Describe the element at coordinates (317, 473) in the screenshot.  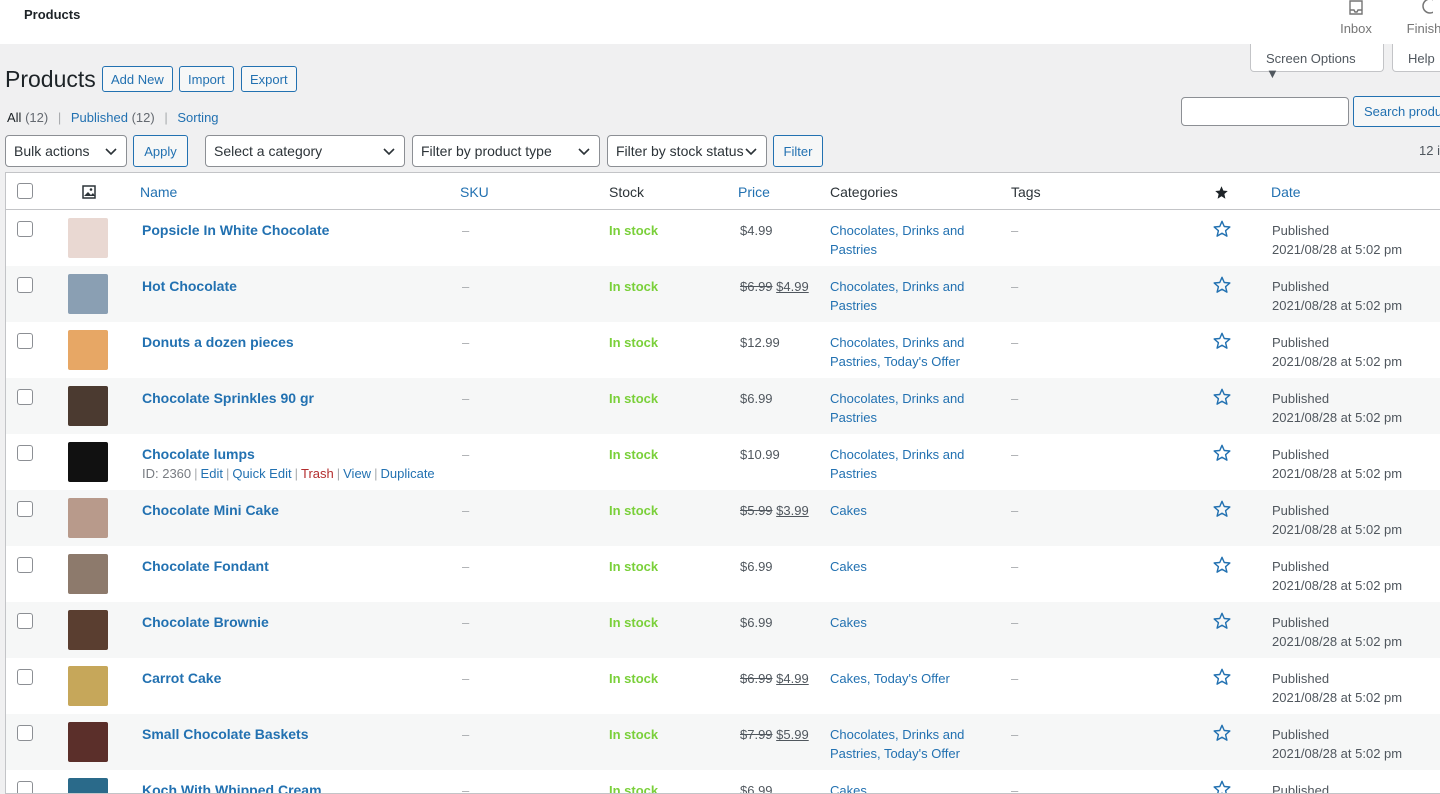
I see `trash-link: Trash` at that location.